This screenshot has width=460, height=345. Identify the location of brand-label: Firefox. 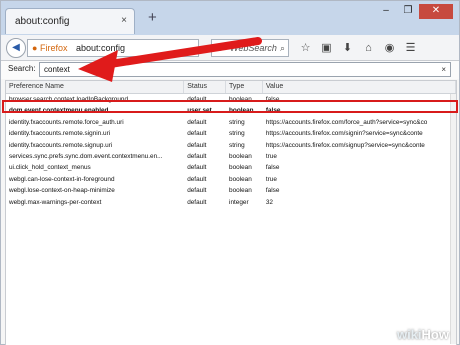
(53, 48).